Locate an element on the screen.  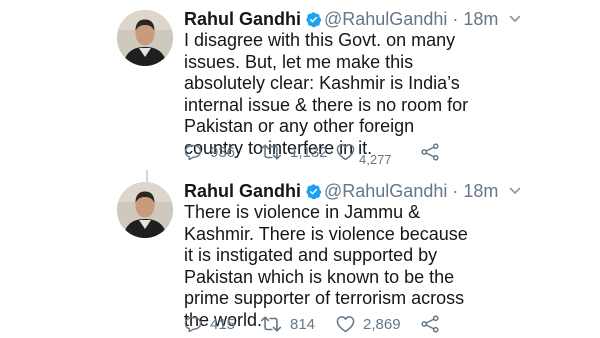
reply-button: 415 is located at coordinates (222, 324).